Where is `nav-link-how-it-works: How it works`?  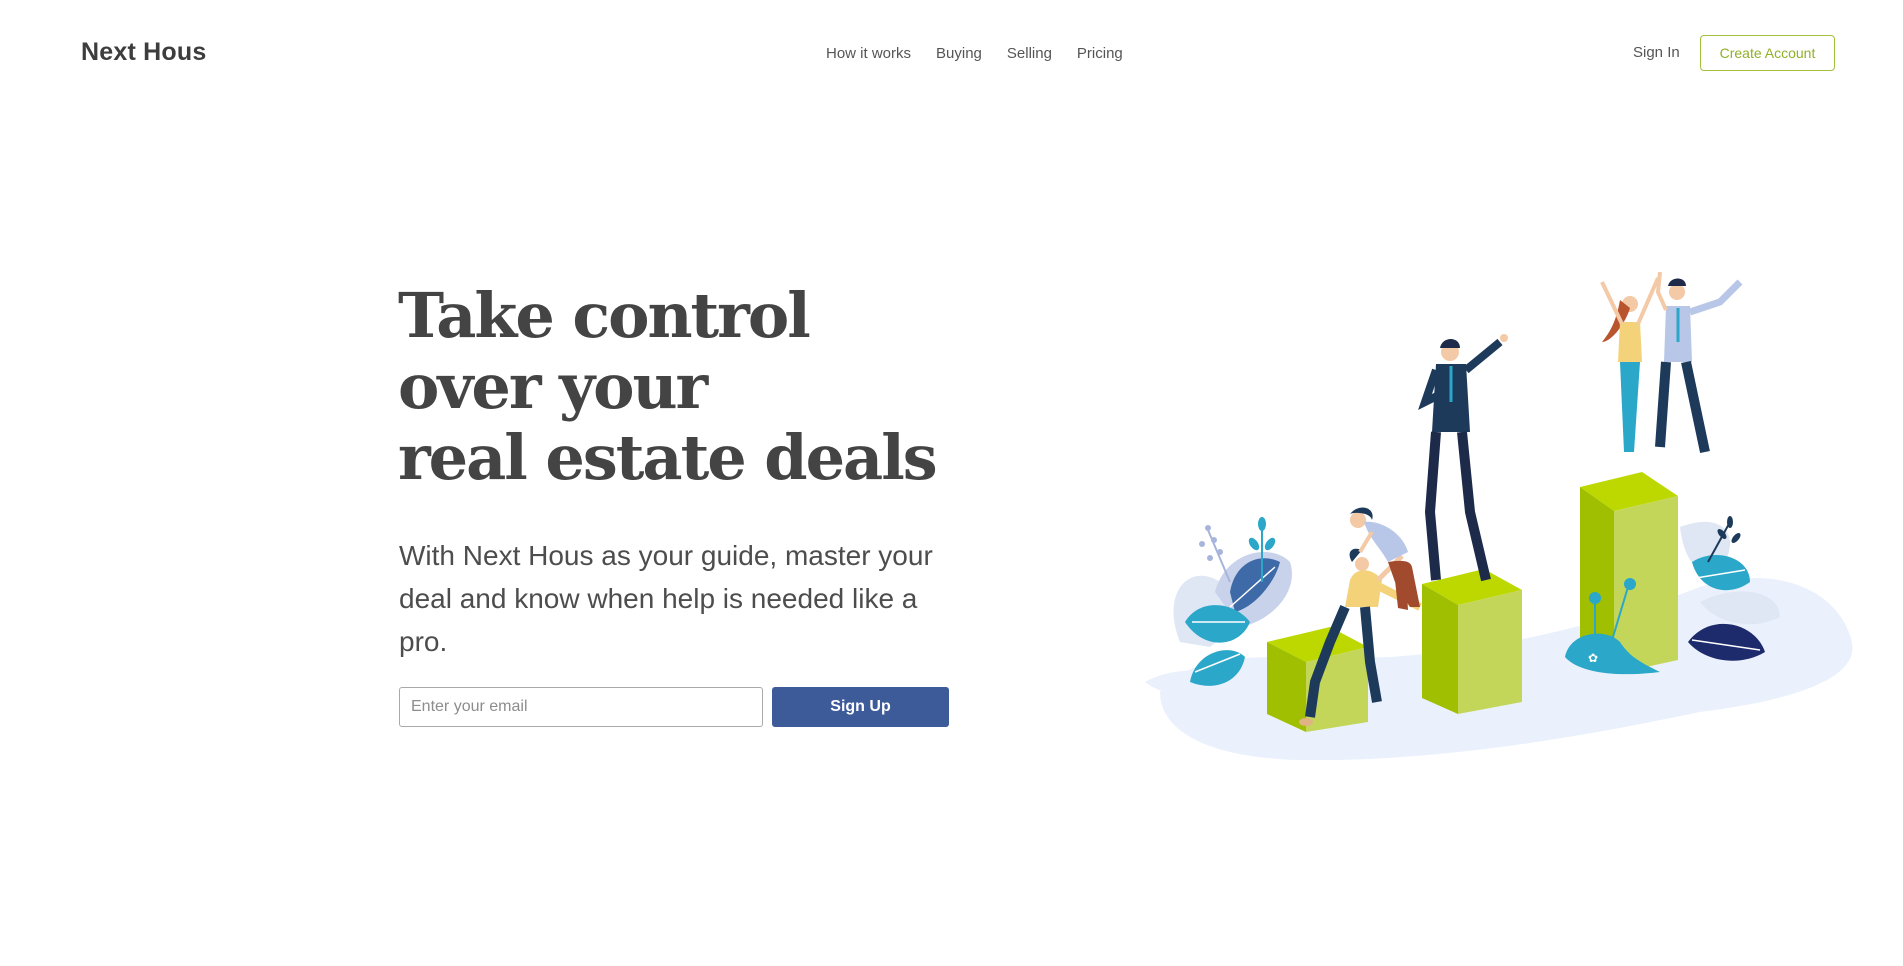 nav-link-how-it-works: How it works is located at coordinates (868, 53).